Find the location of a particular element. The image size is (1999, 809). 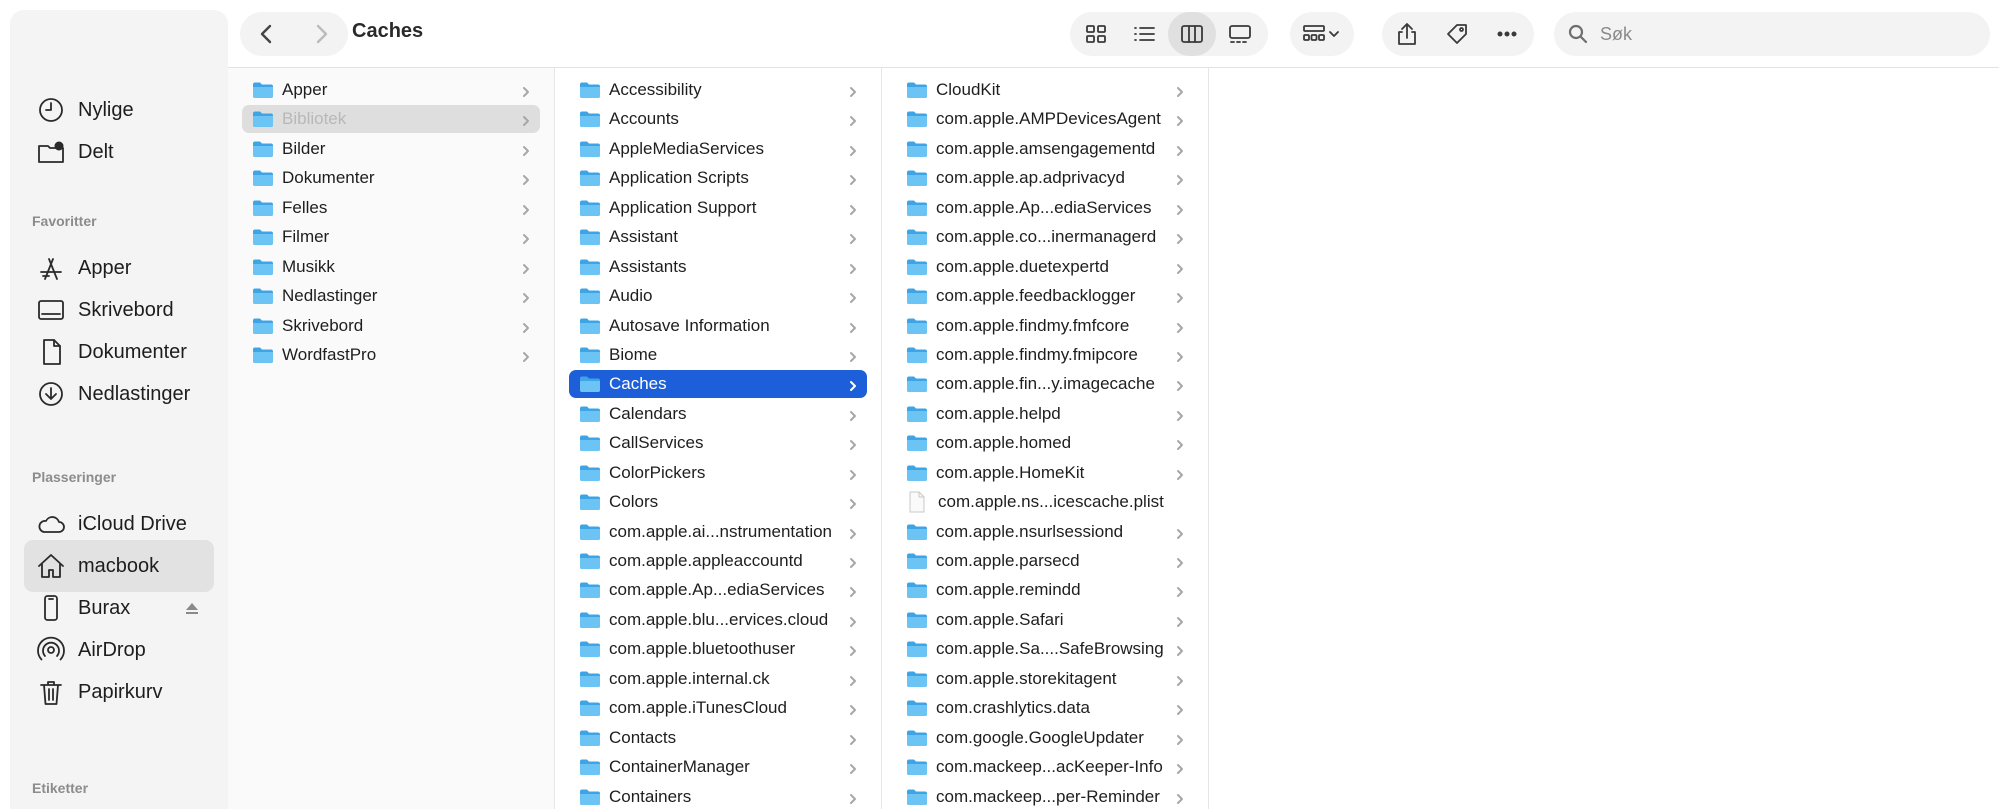

tags-button is located at coordinates (1457, 34).